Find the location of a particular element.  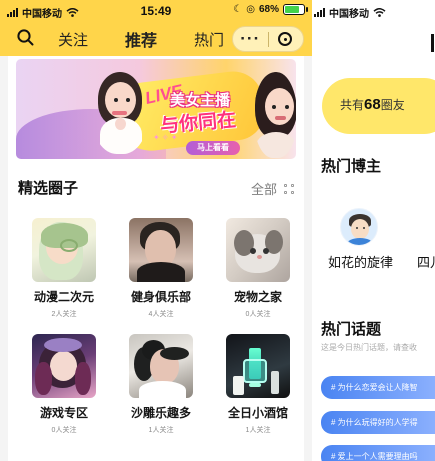

more-icon: ··· is located at coordinates (250, 38).